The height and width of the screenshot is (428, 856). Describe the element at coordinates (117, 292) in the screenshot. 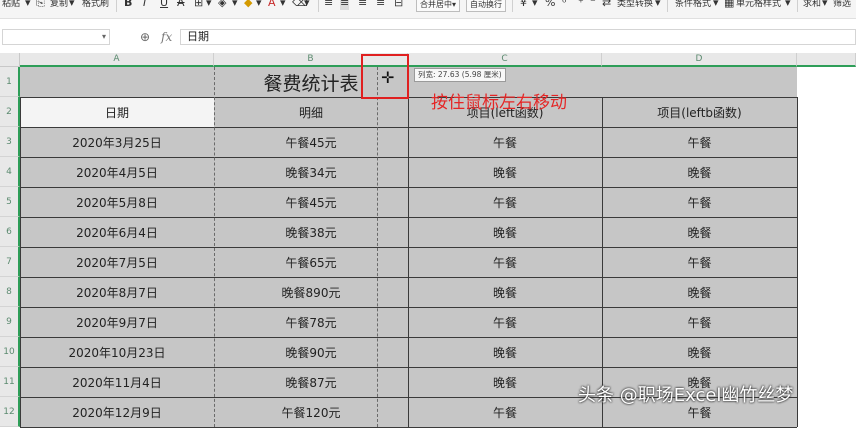

I see `table-cell: 2020年8月7日` at that location.